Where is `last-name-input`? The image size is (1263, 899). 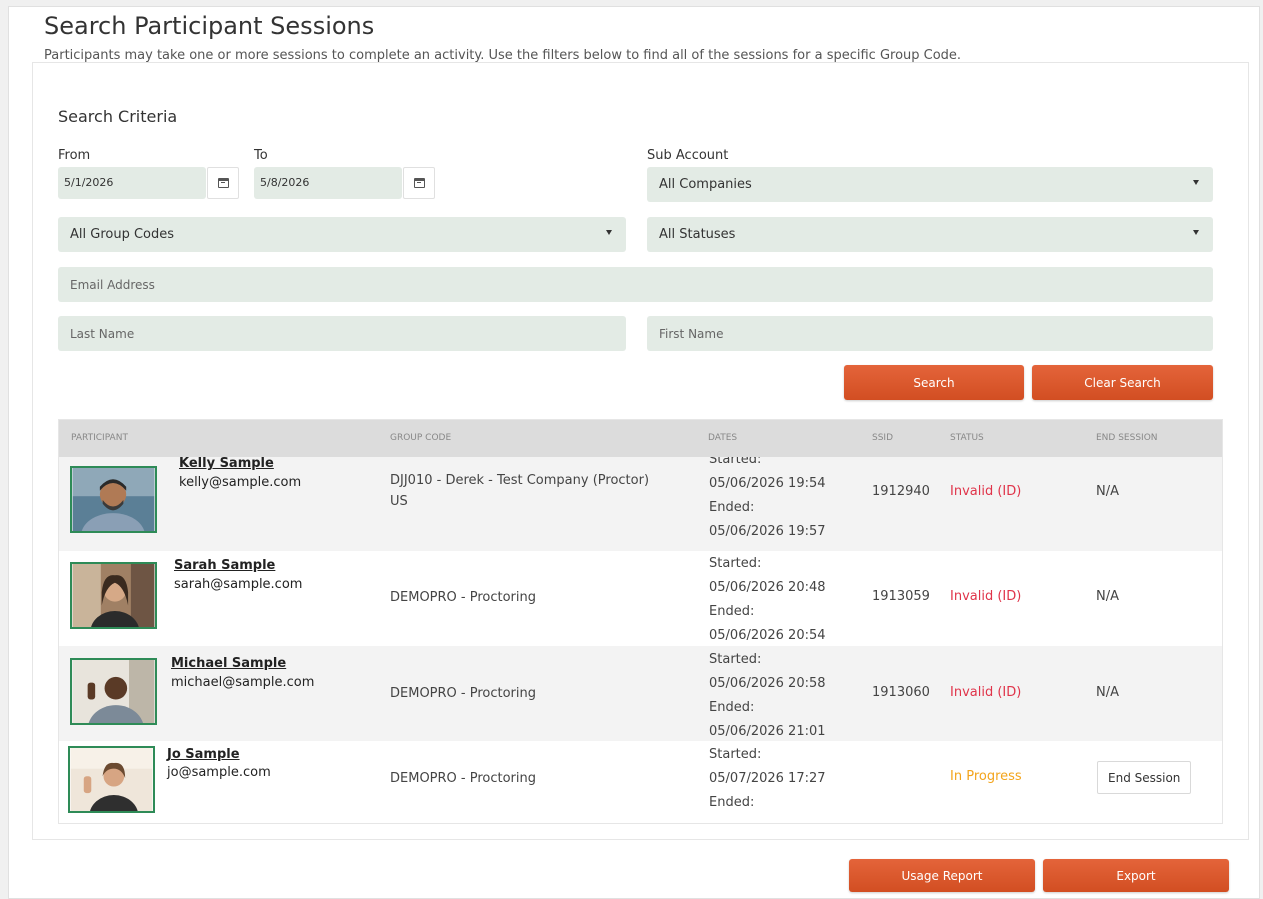 last-name-input is located at coordinates (342, 333).